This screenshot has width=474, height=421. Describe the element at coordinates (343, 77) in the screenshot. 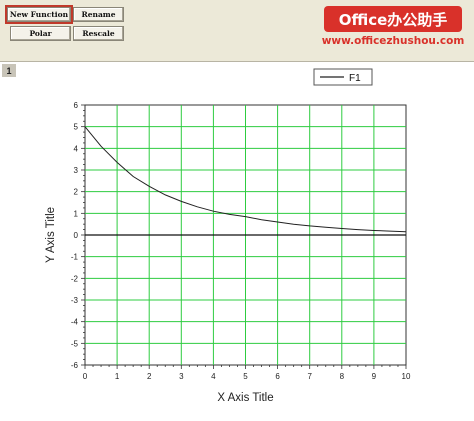

I see `legend: F1` at that location.